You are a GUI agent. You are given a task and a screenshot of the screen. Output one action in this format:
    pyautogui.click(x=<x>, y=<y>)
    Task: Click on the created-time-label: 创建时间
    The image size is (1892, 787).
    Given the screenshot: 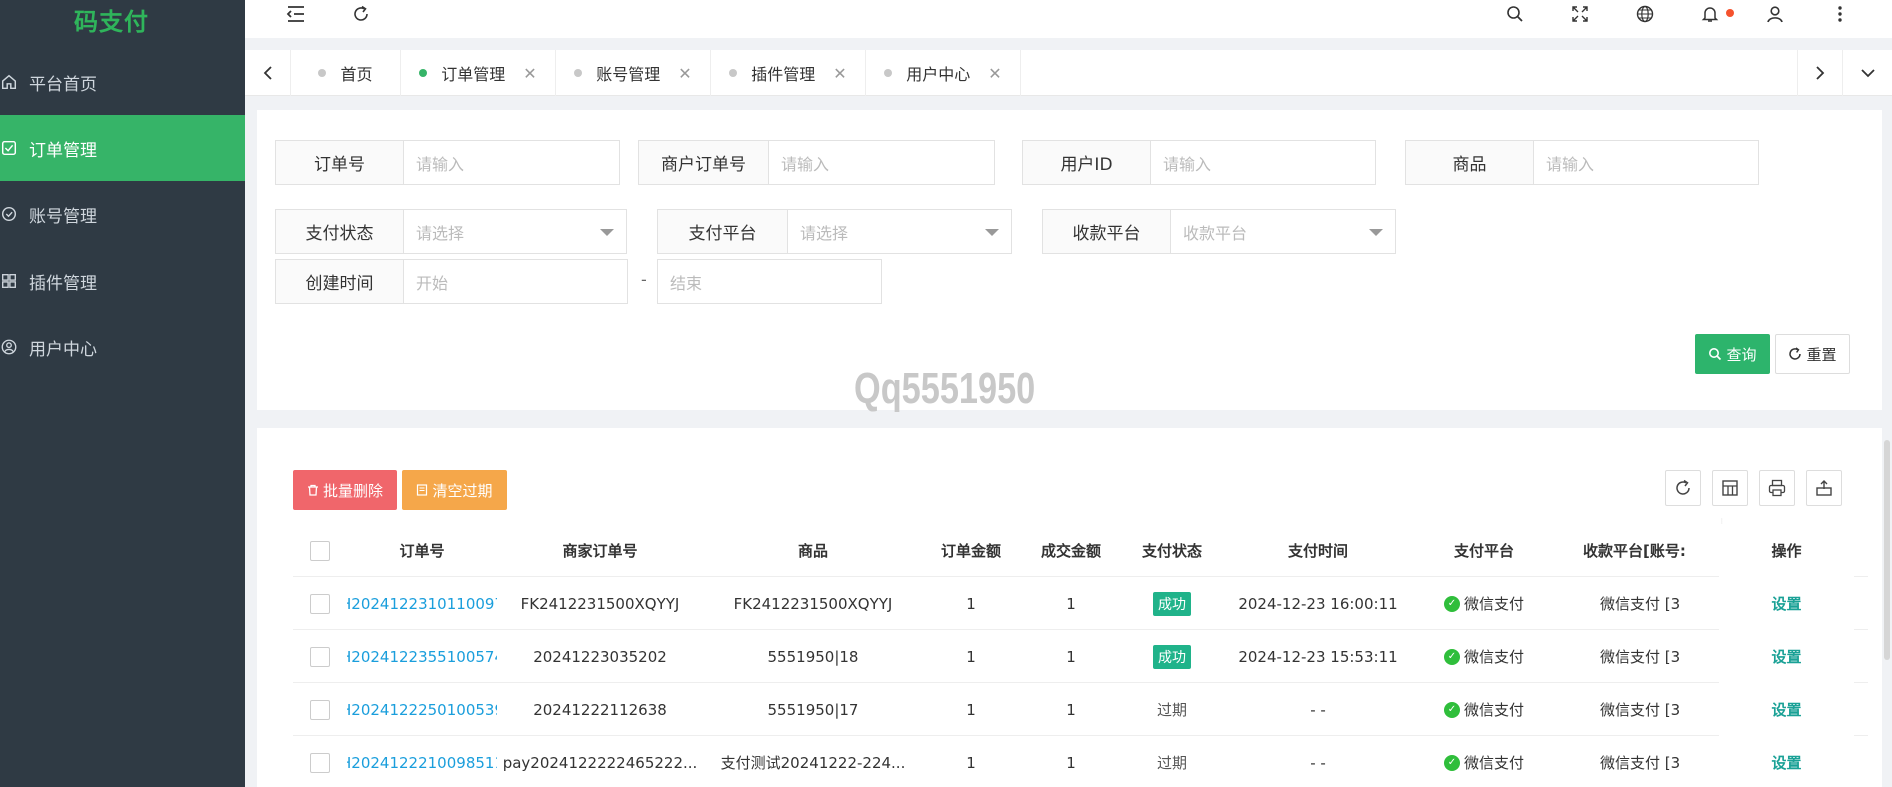 What is the action you would take?
    pyautogui.click(x=340, y=281)
    